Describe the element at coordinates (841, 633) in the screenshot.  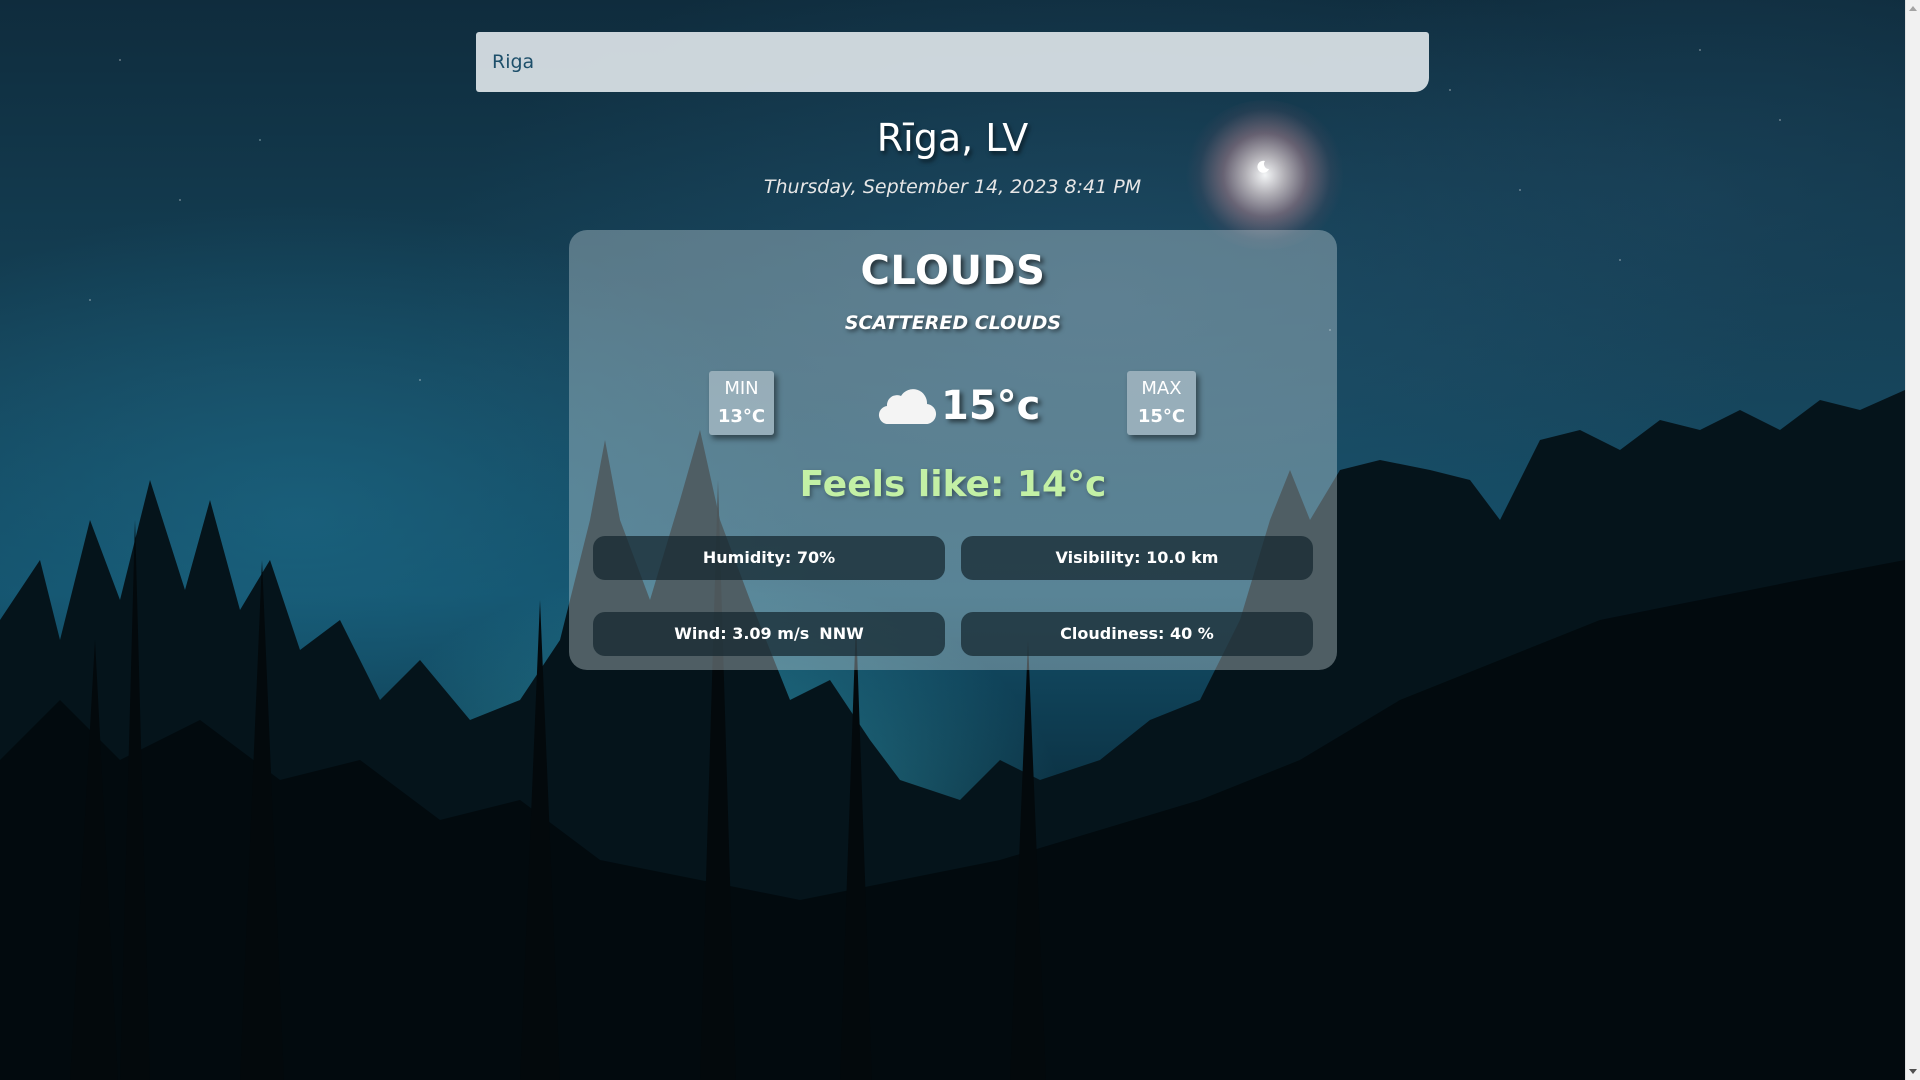
I see `wind-direction: NNW` at that location.